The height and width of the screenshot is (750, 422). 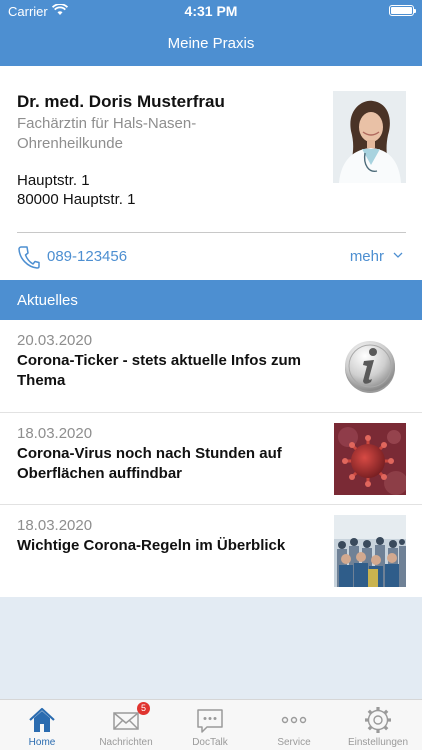 I want to click on doctor-city: 80000 Hauptstr. 1, so click(x=76, y=199).